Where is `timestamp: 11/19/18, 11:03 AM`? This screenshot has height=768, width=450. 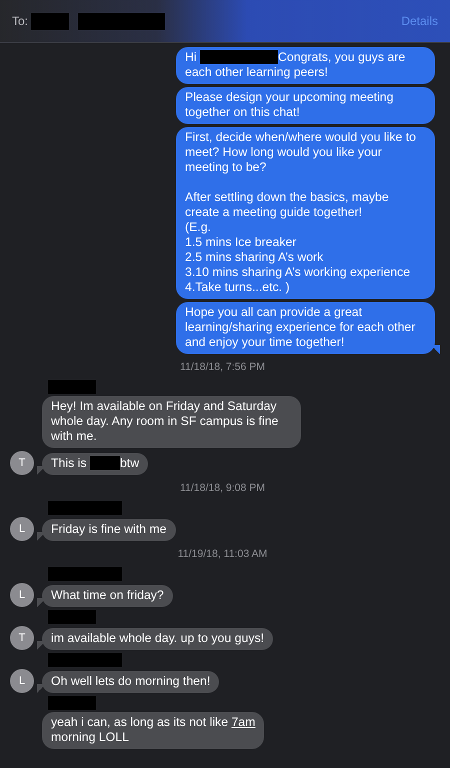
timestamp: 11/19/18, 11:03 AM is located at coordinates (223, 554).